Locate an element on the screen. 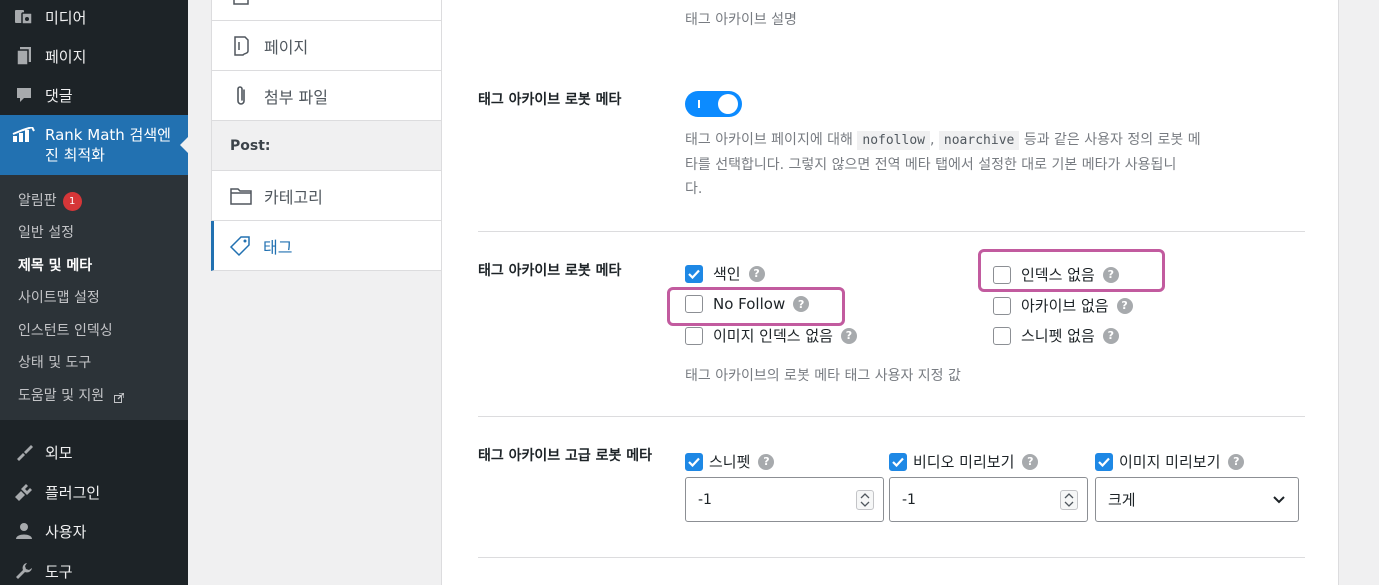 This screenshot has height=585, width=1379. submenu-item-general: 일반 설정 is located at coordinates (46, 232).